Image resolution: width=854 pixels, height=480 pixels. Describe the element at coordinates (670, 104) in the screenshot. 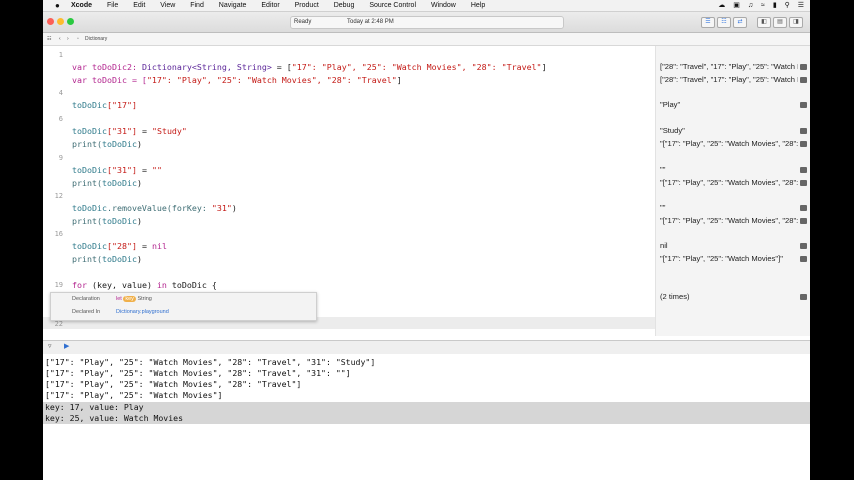

I see `result-value: "Play"` at that location.